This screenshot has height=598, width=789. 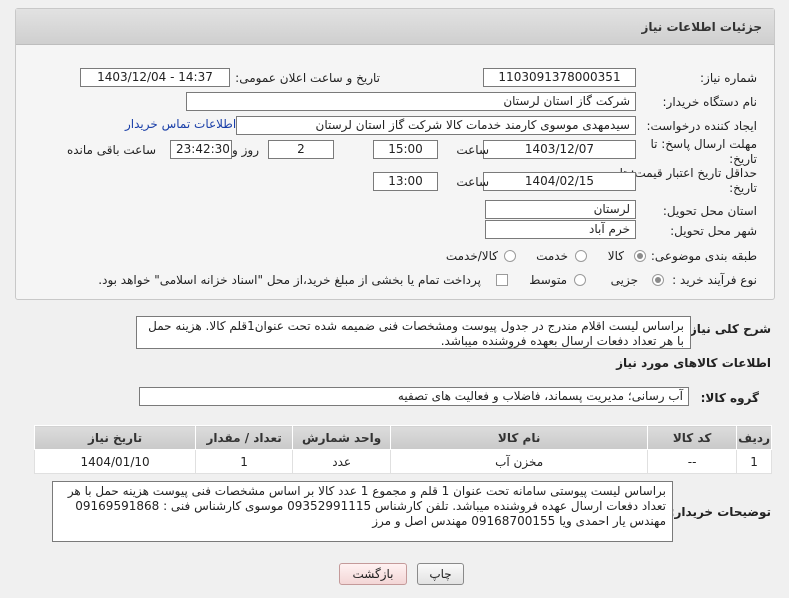 What do you see at coordinates (405, 149) in the screenshot?
I see `reply-deadline-time-field: 15:00` at bounding box center [405, 149].